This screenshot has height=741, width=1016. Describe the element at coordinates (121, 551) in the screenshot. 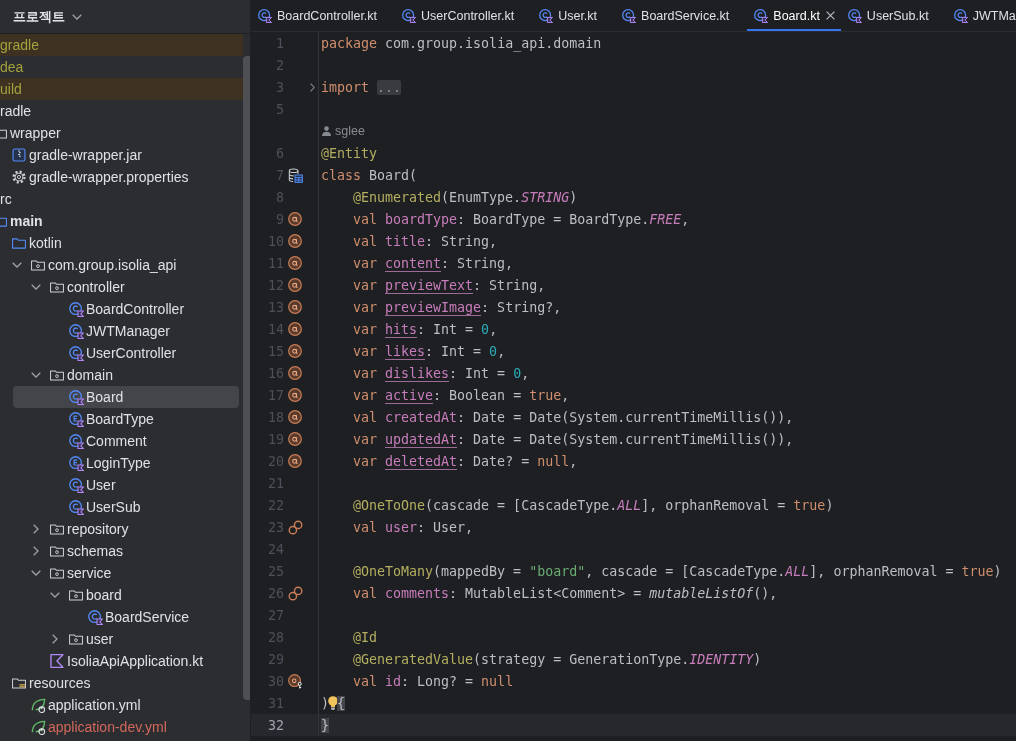

I see `tree-item: schemas` at that location.